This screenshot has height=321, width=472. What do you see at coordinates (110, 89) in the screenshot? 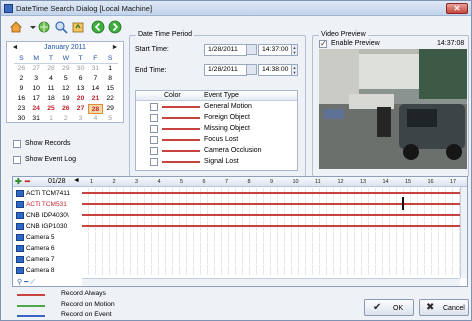
I see `calendar-day: 15` at bounding box center [110, 89].